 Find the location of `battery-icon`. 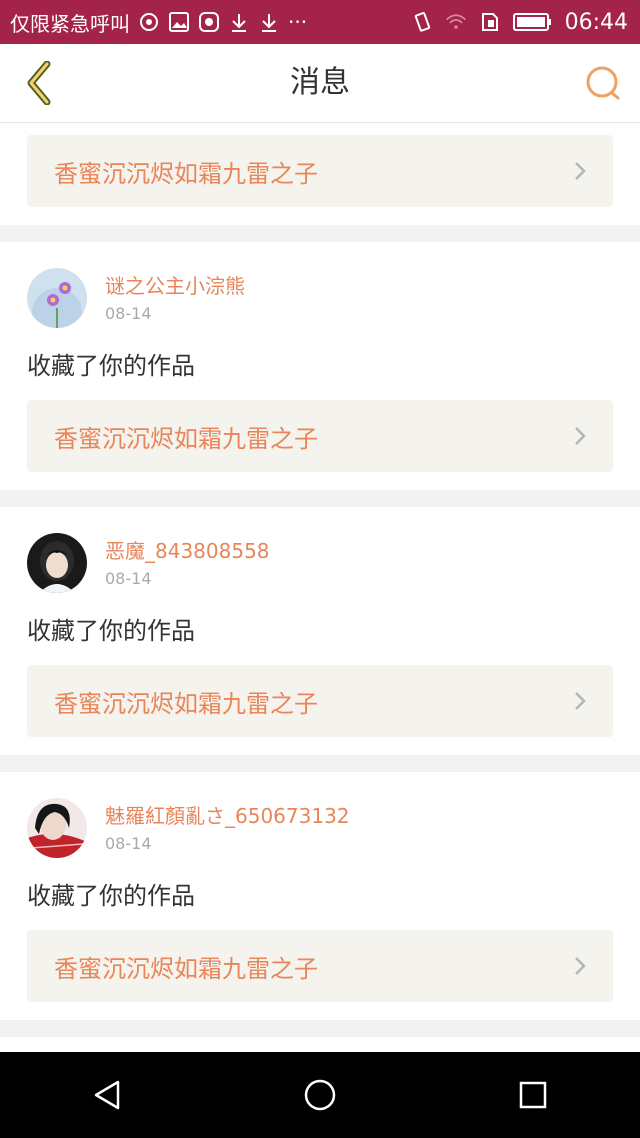

battery-icon is located at coordinates (532, 22).